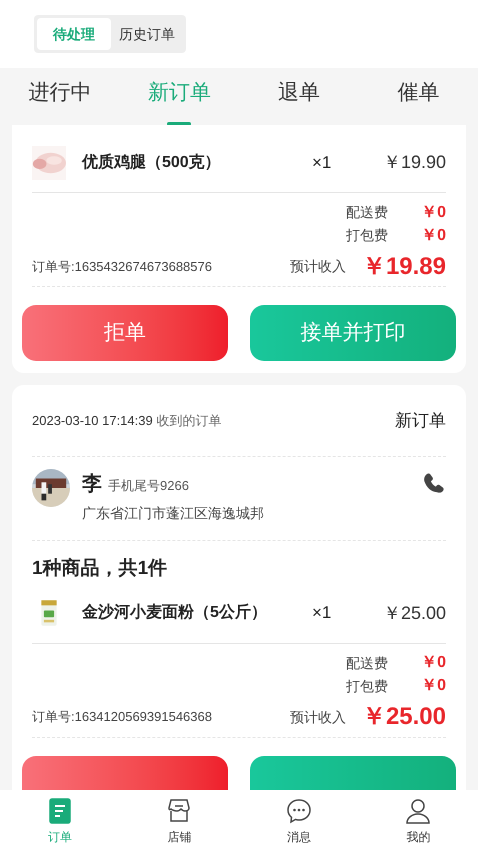 The image size is (478, 850). Describe the element at coordinates (147, 34) in the screenshot. I see `segment-tab: 历史订单` at that location.